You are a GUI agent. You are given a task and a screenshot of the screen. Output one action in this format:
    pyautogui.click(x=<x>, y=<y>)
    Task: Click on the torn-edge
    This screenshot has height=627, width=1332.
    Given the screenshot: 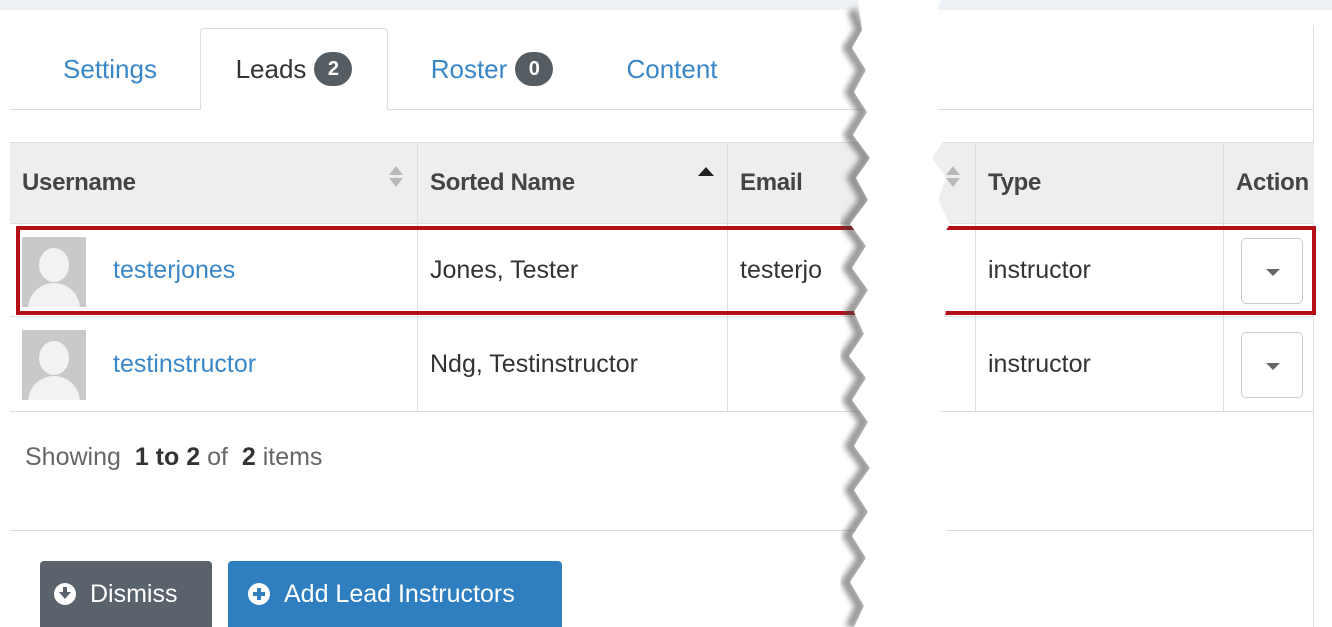 What is the action you would take?
    pyautogui.click(x=894, y=313)
    